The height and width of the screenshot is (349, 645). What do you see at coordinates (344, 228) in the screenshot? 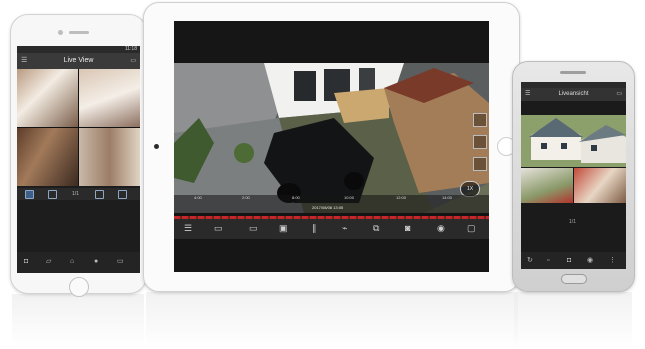
I see `ptz-icon: ⌁` at bounding box center [344, 228].